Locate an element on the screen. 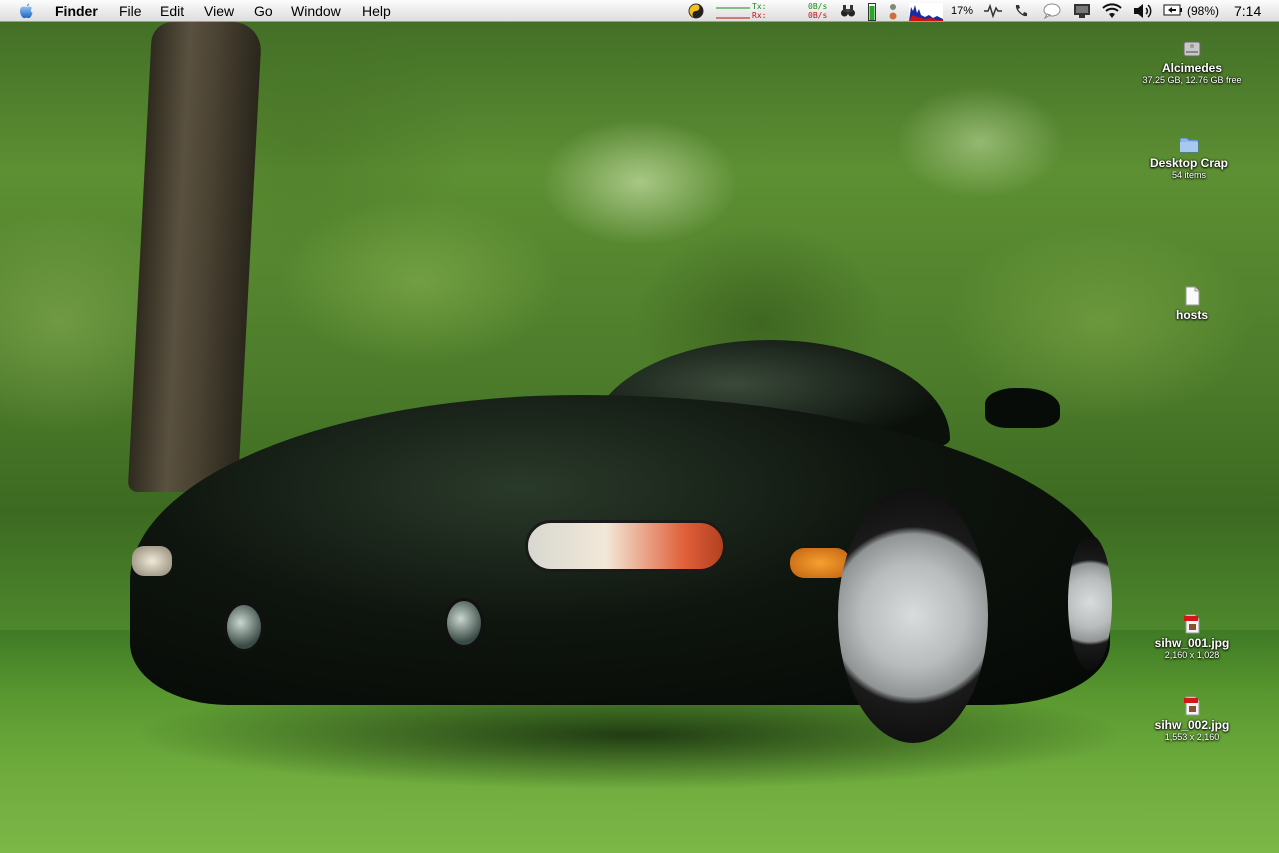  desktop-icon-label: Alcimedes is located at coordinates (1192, 68).